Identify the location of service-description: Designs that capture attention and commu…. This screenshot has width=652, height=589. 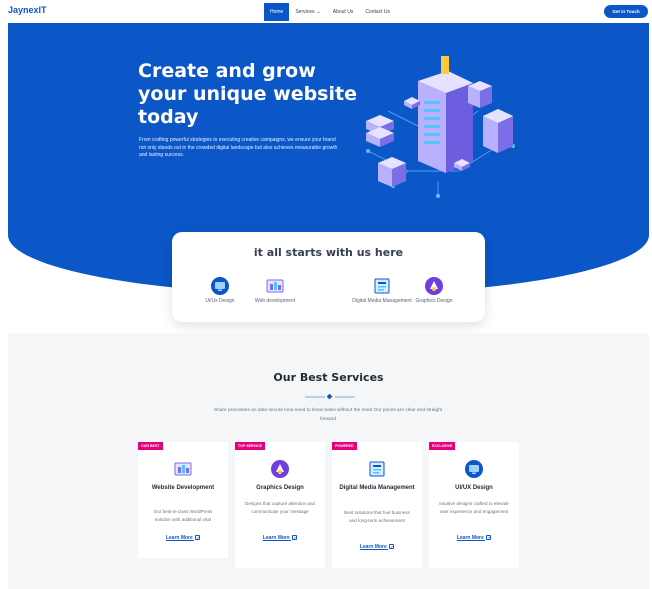
(280, 507).